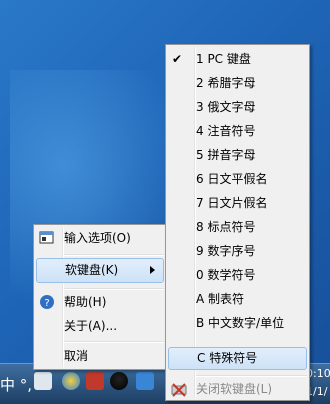 This screenshot has height=404, width=330. Describe the element at coordinates (71, 381) in the screenshot. I see `browser-icon` at that location.